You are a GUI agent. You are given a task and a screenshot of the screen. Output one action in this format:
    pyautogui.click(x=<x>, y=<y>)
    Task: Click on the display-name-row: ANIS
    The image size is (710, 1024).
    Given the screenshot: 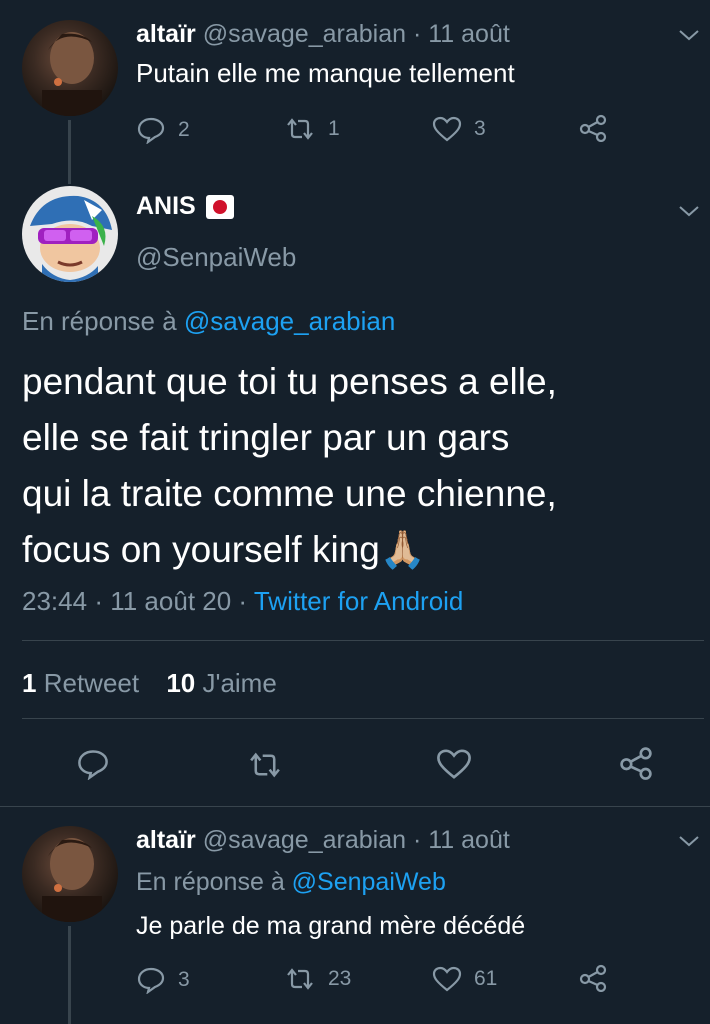 What is the action you would take?
    pyautogui.click(x=185, y=206)
    